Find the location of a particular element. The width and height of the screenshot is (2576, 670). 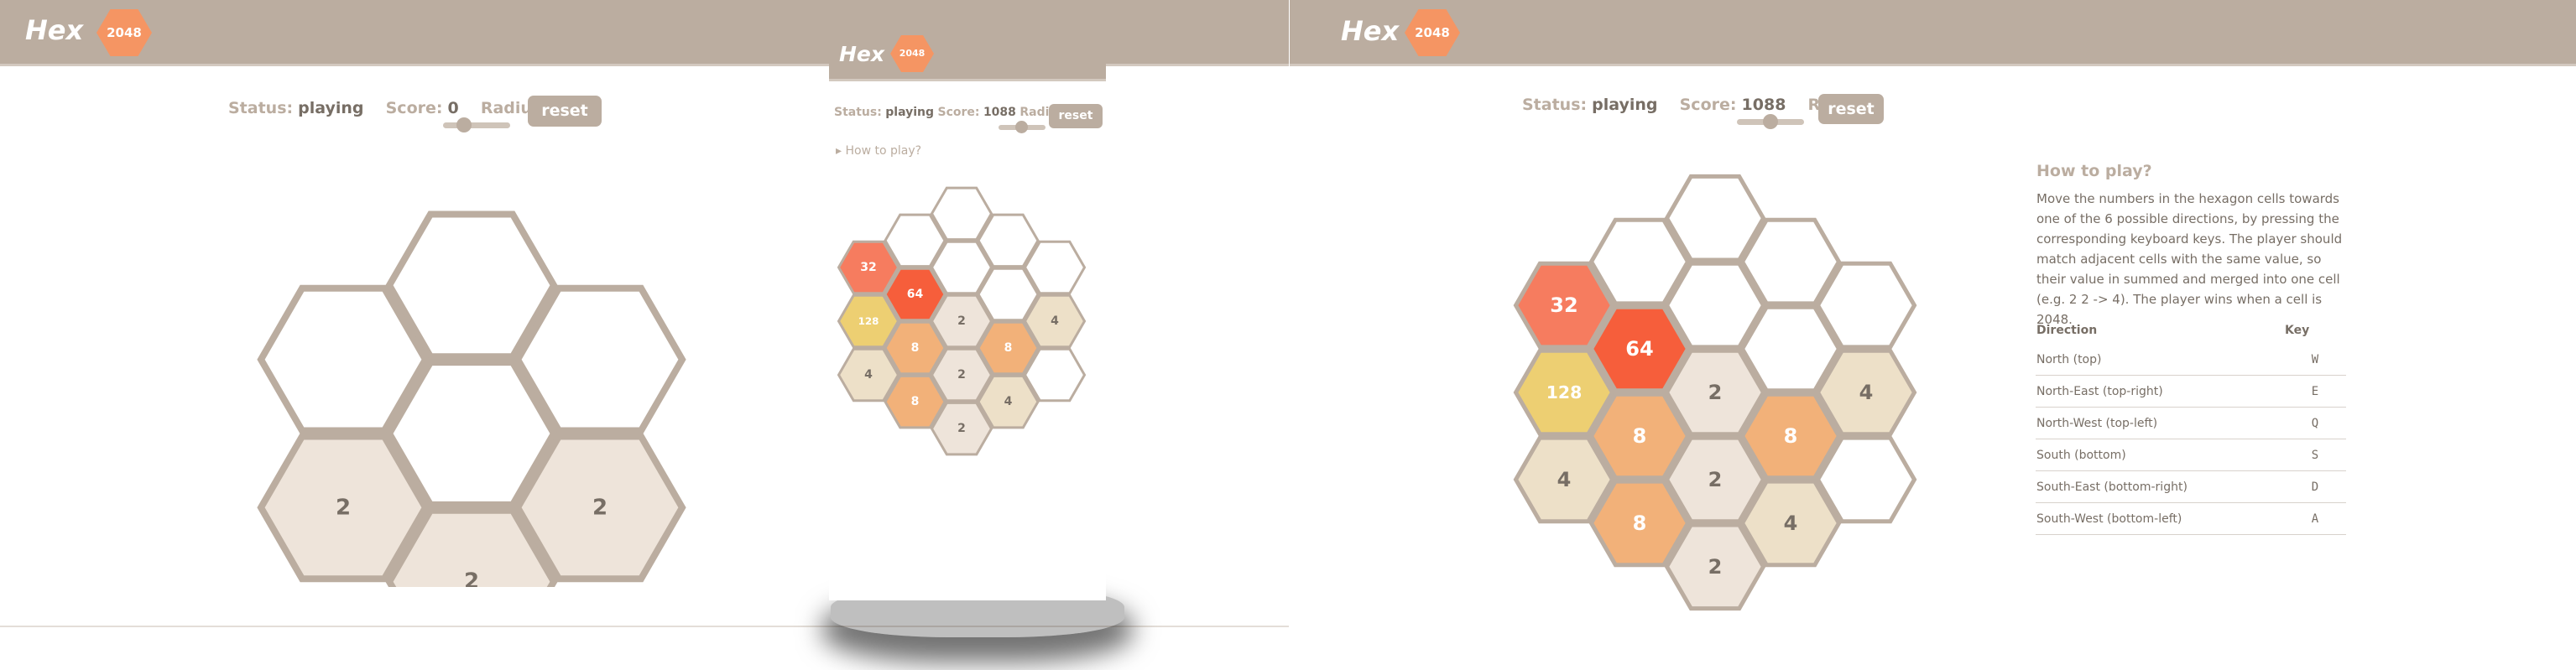

how-to-play-title: How to play? is located at coordinates (2094, 171).